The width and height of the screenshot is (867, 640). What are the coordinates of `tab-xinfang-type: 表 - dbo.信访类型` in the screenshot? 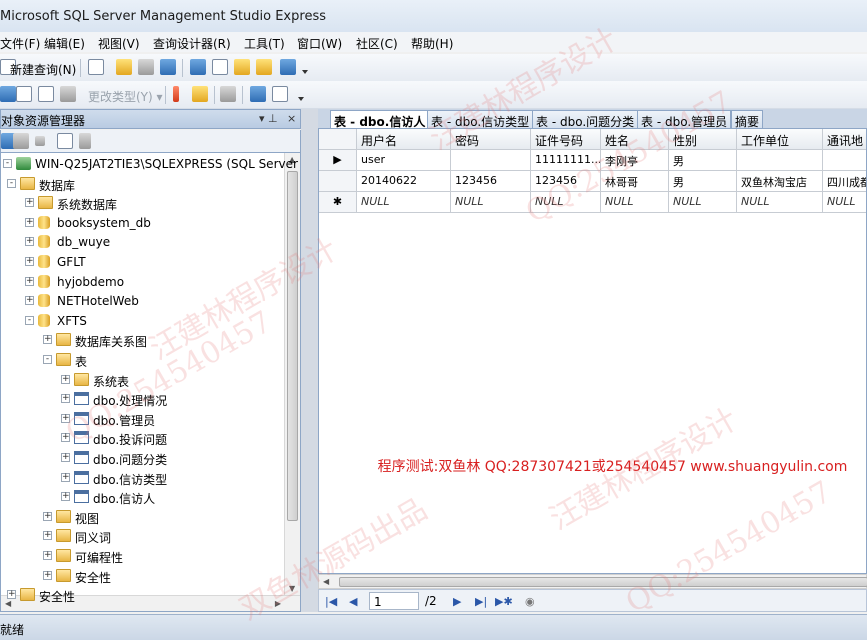 It's located at (480, 119).